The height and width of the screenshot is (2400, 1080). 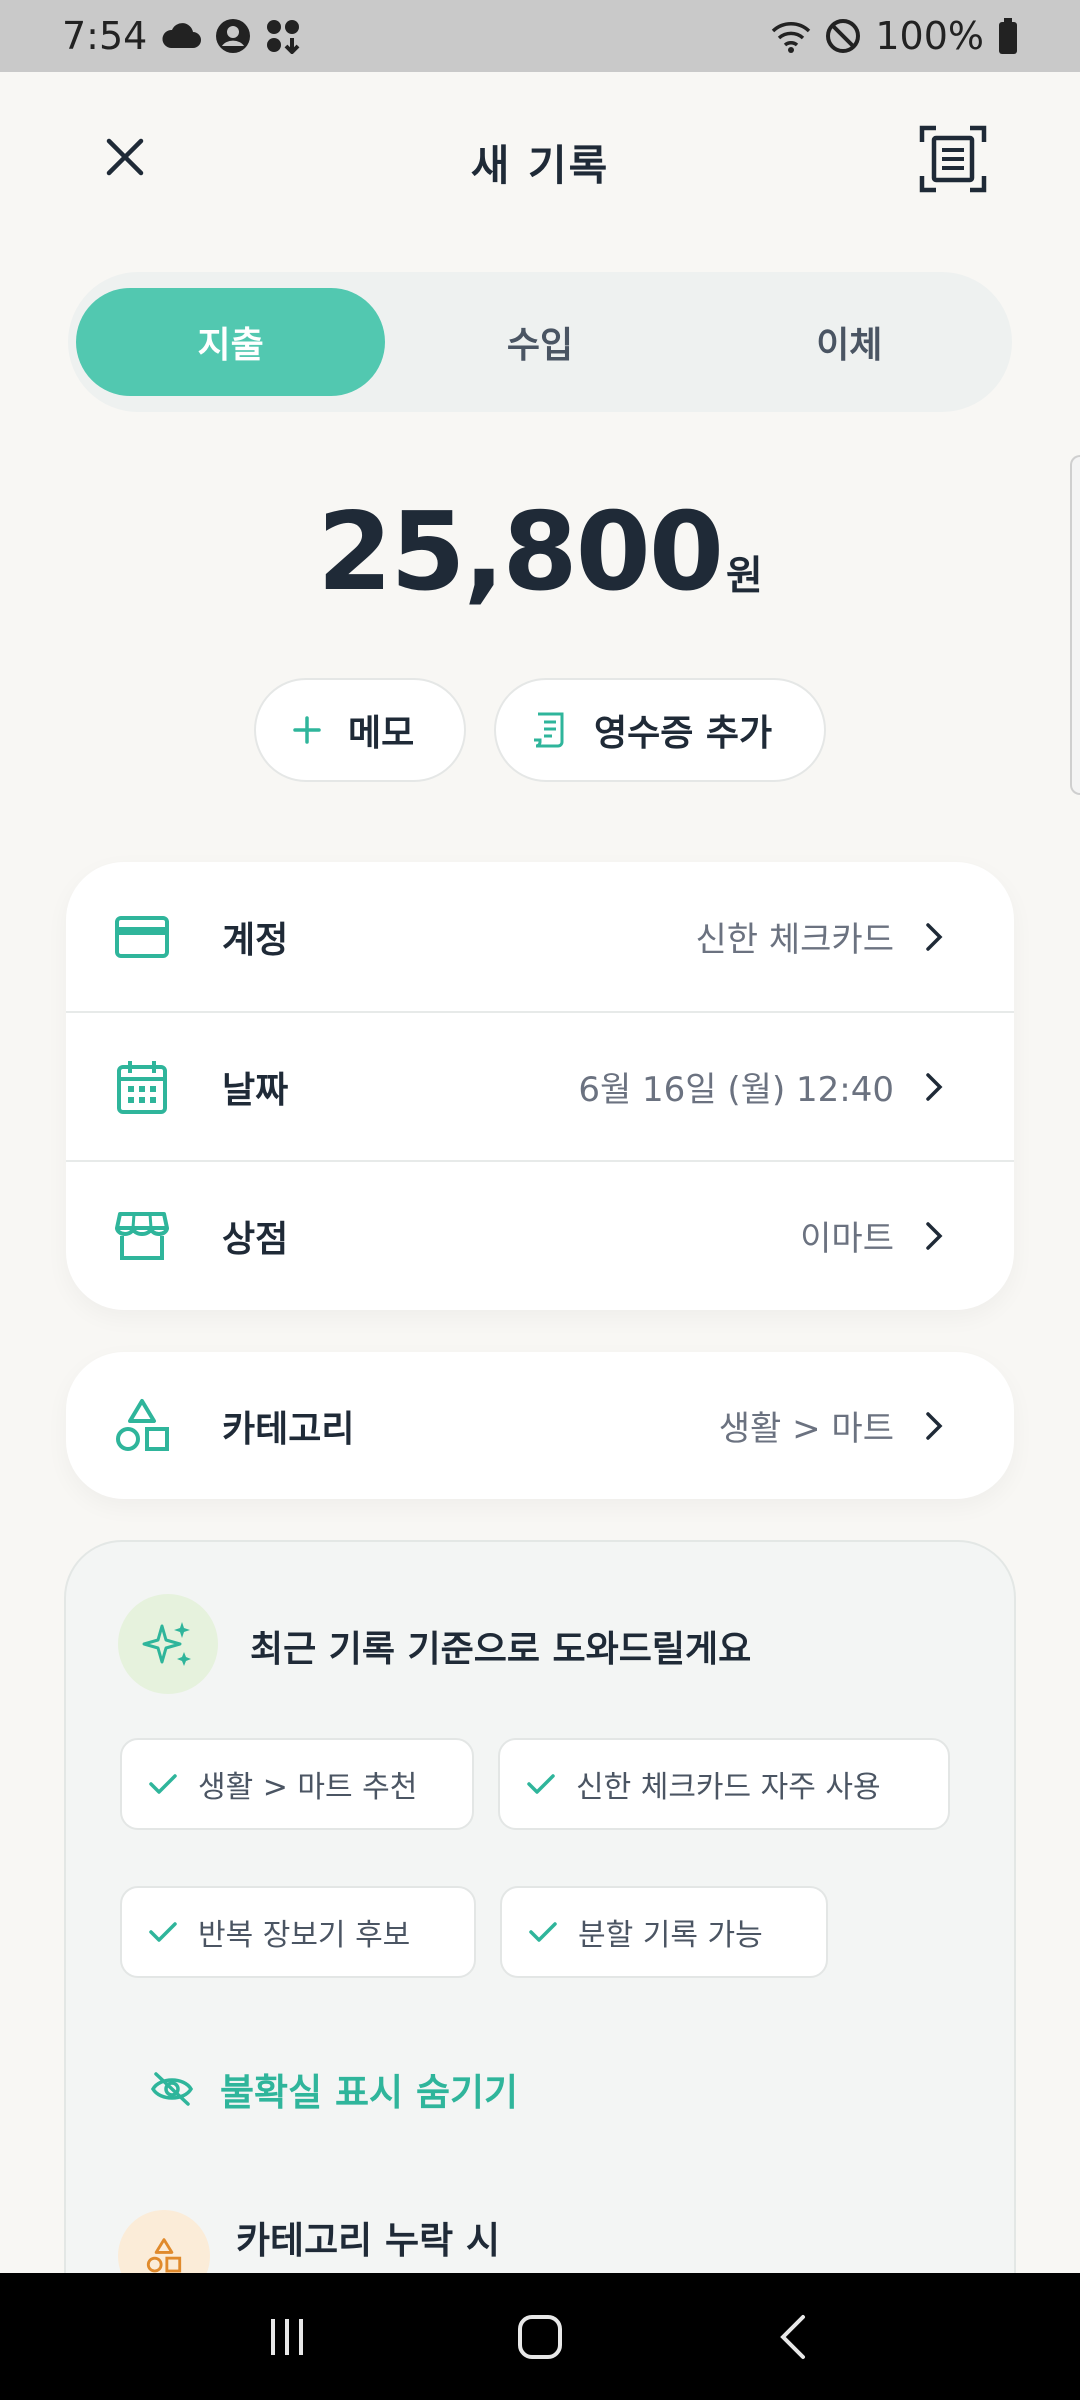 I want to click on sparkle-icon, so click(x=168, y=1644).